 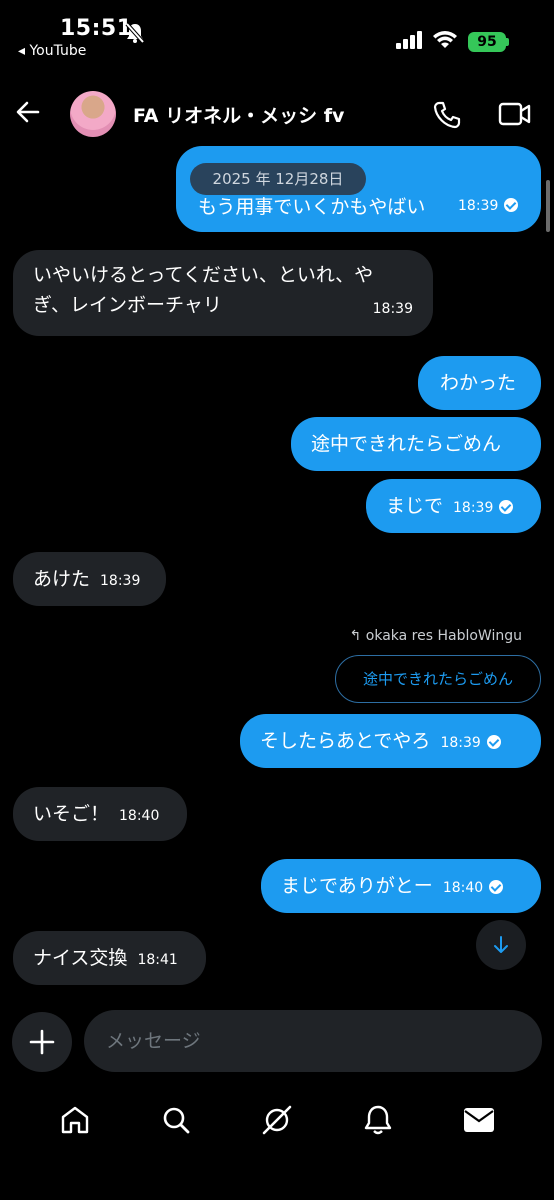 I want to click on message-input, so click(x=313, y=1041).